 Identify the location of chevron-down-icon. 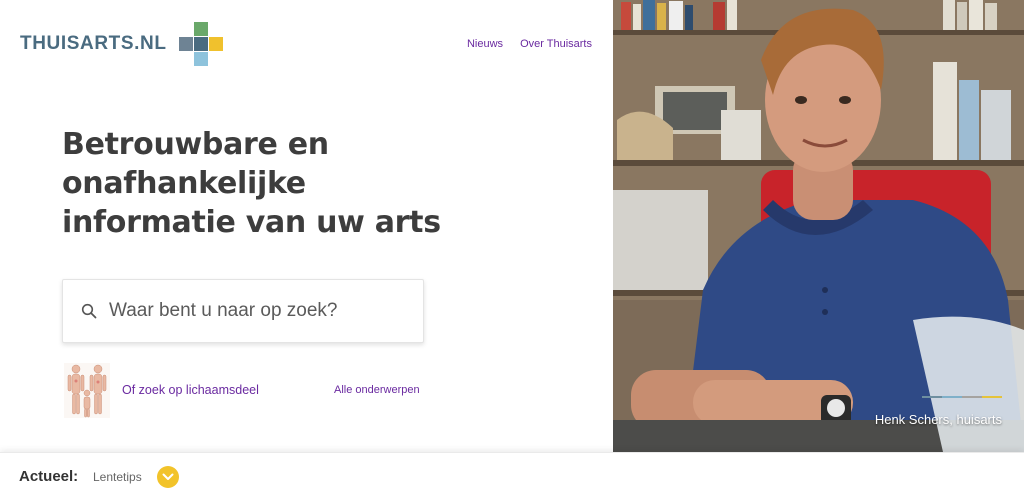
(168, 476).